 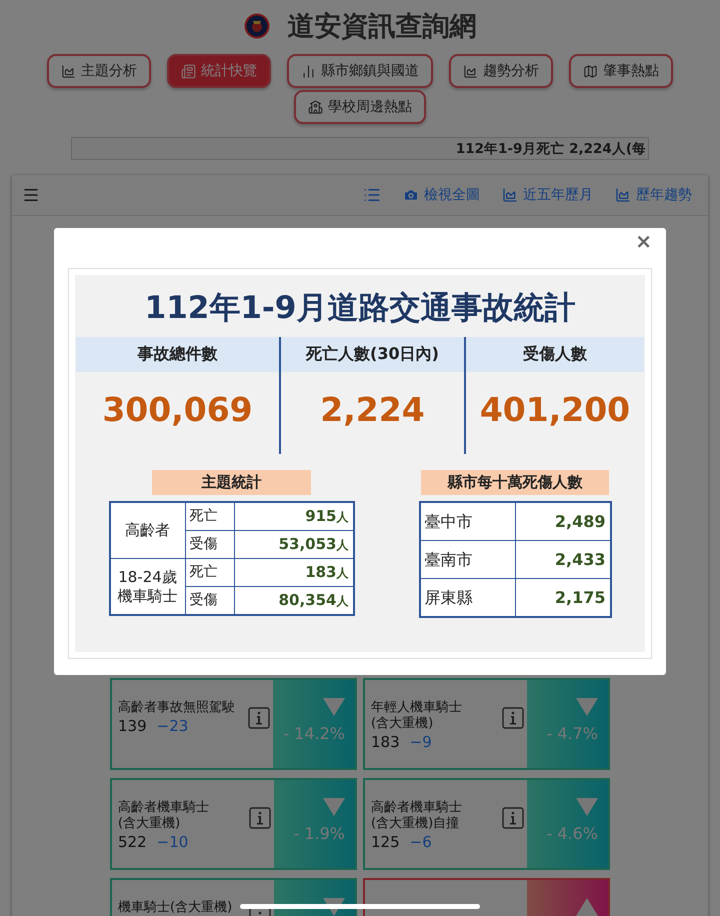 I want to click on card-change: −6, so click(x=421, y=842).